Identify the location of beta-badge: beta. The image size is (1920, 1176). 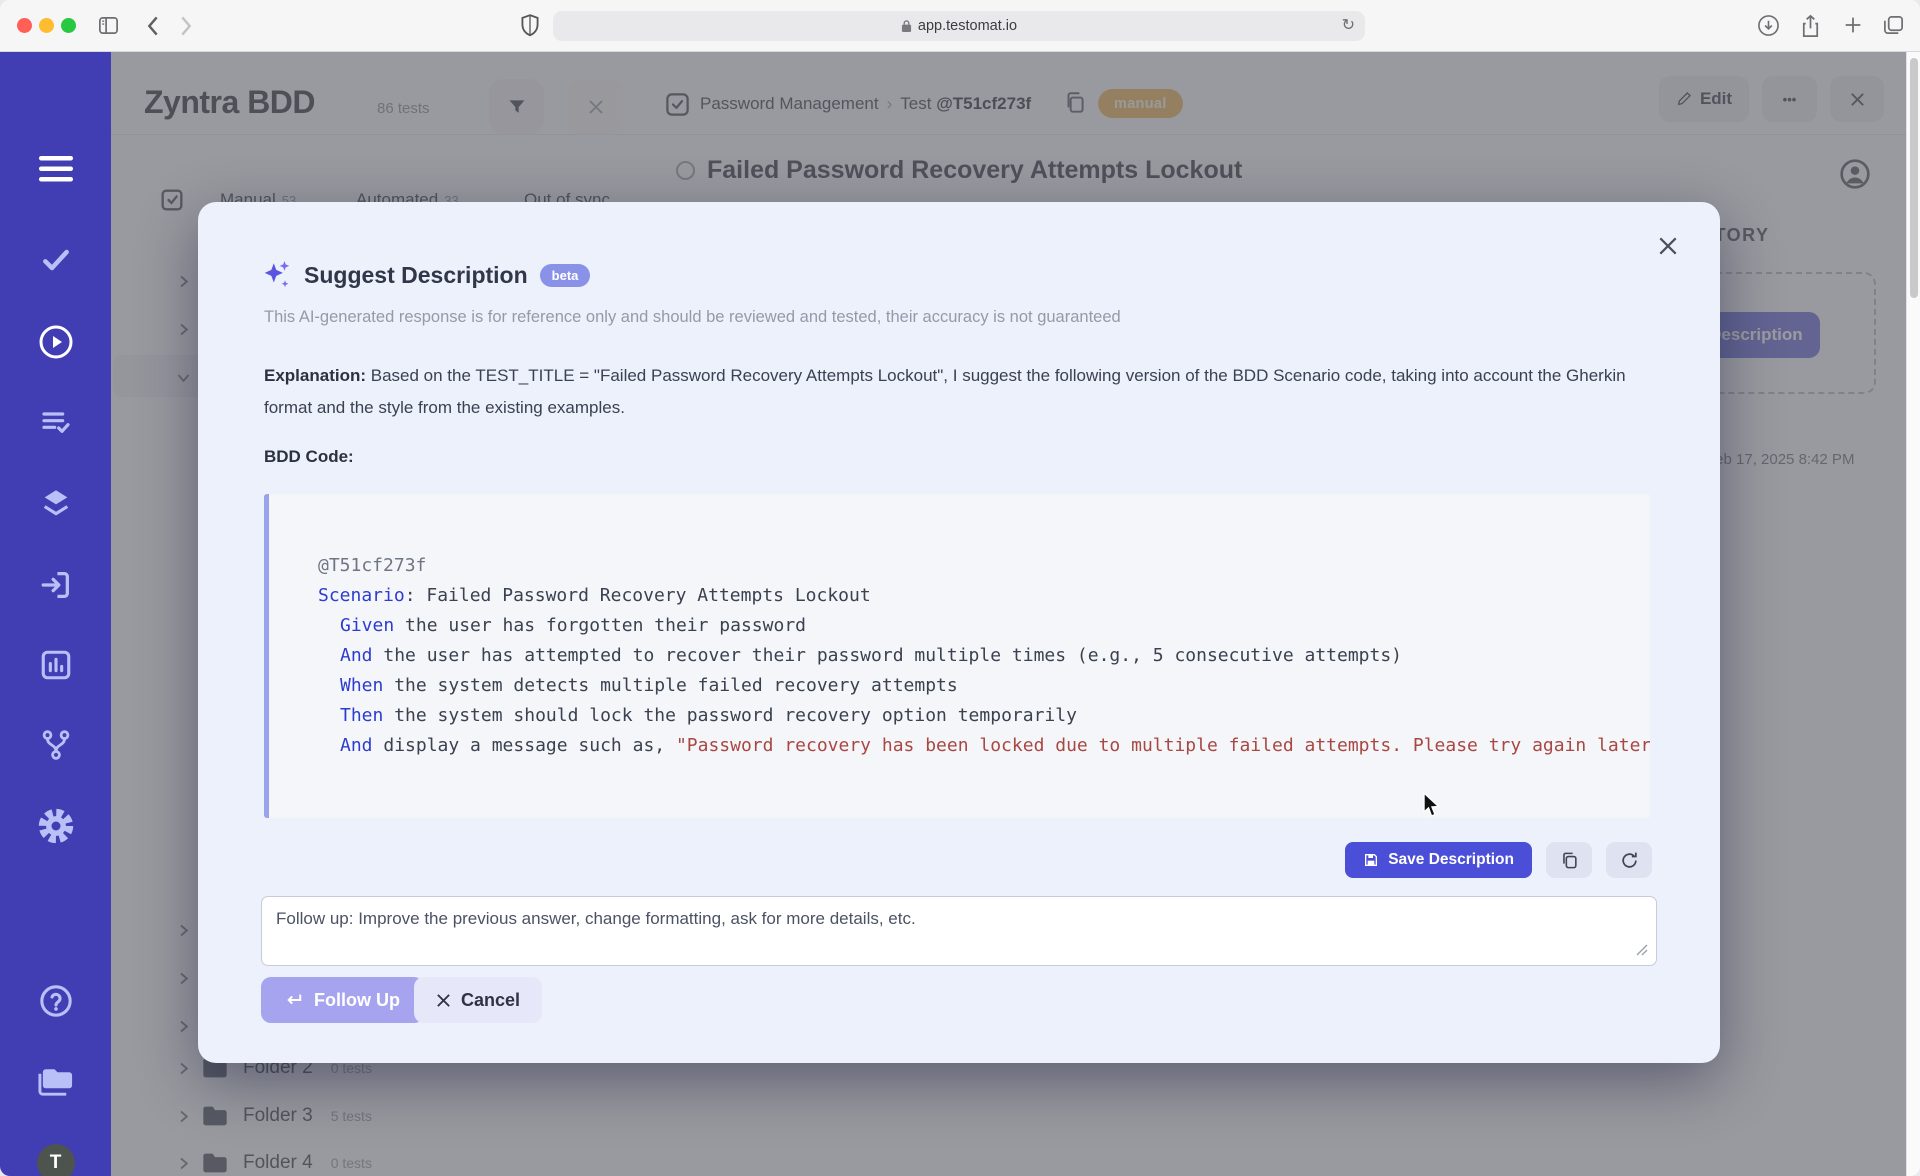
(565, 275).